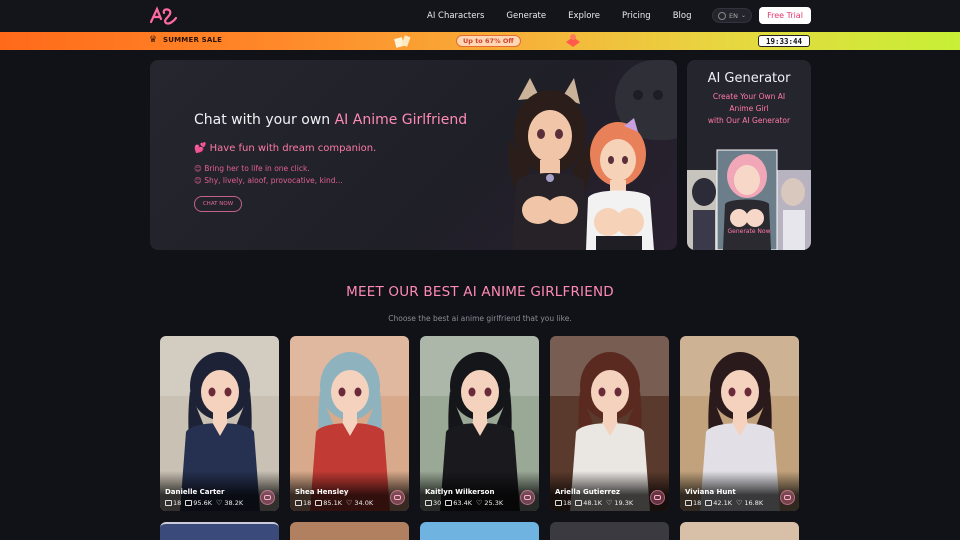  I want to click on chats-value: 42.1K, so click(723, 503).